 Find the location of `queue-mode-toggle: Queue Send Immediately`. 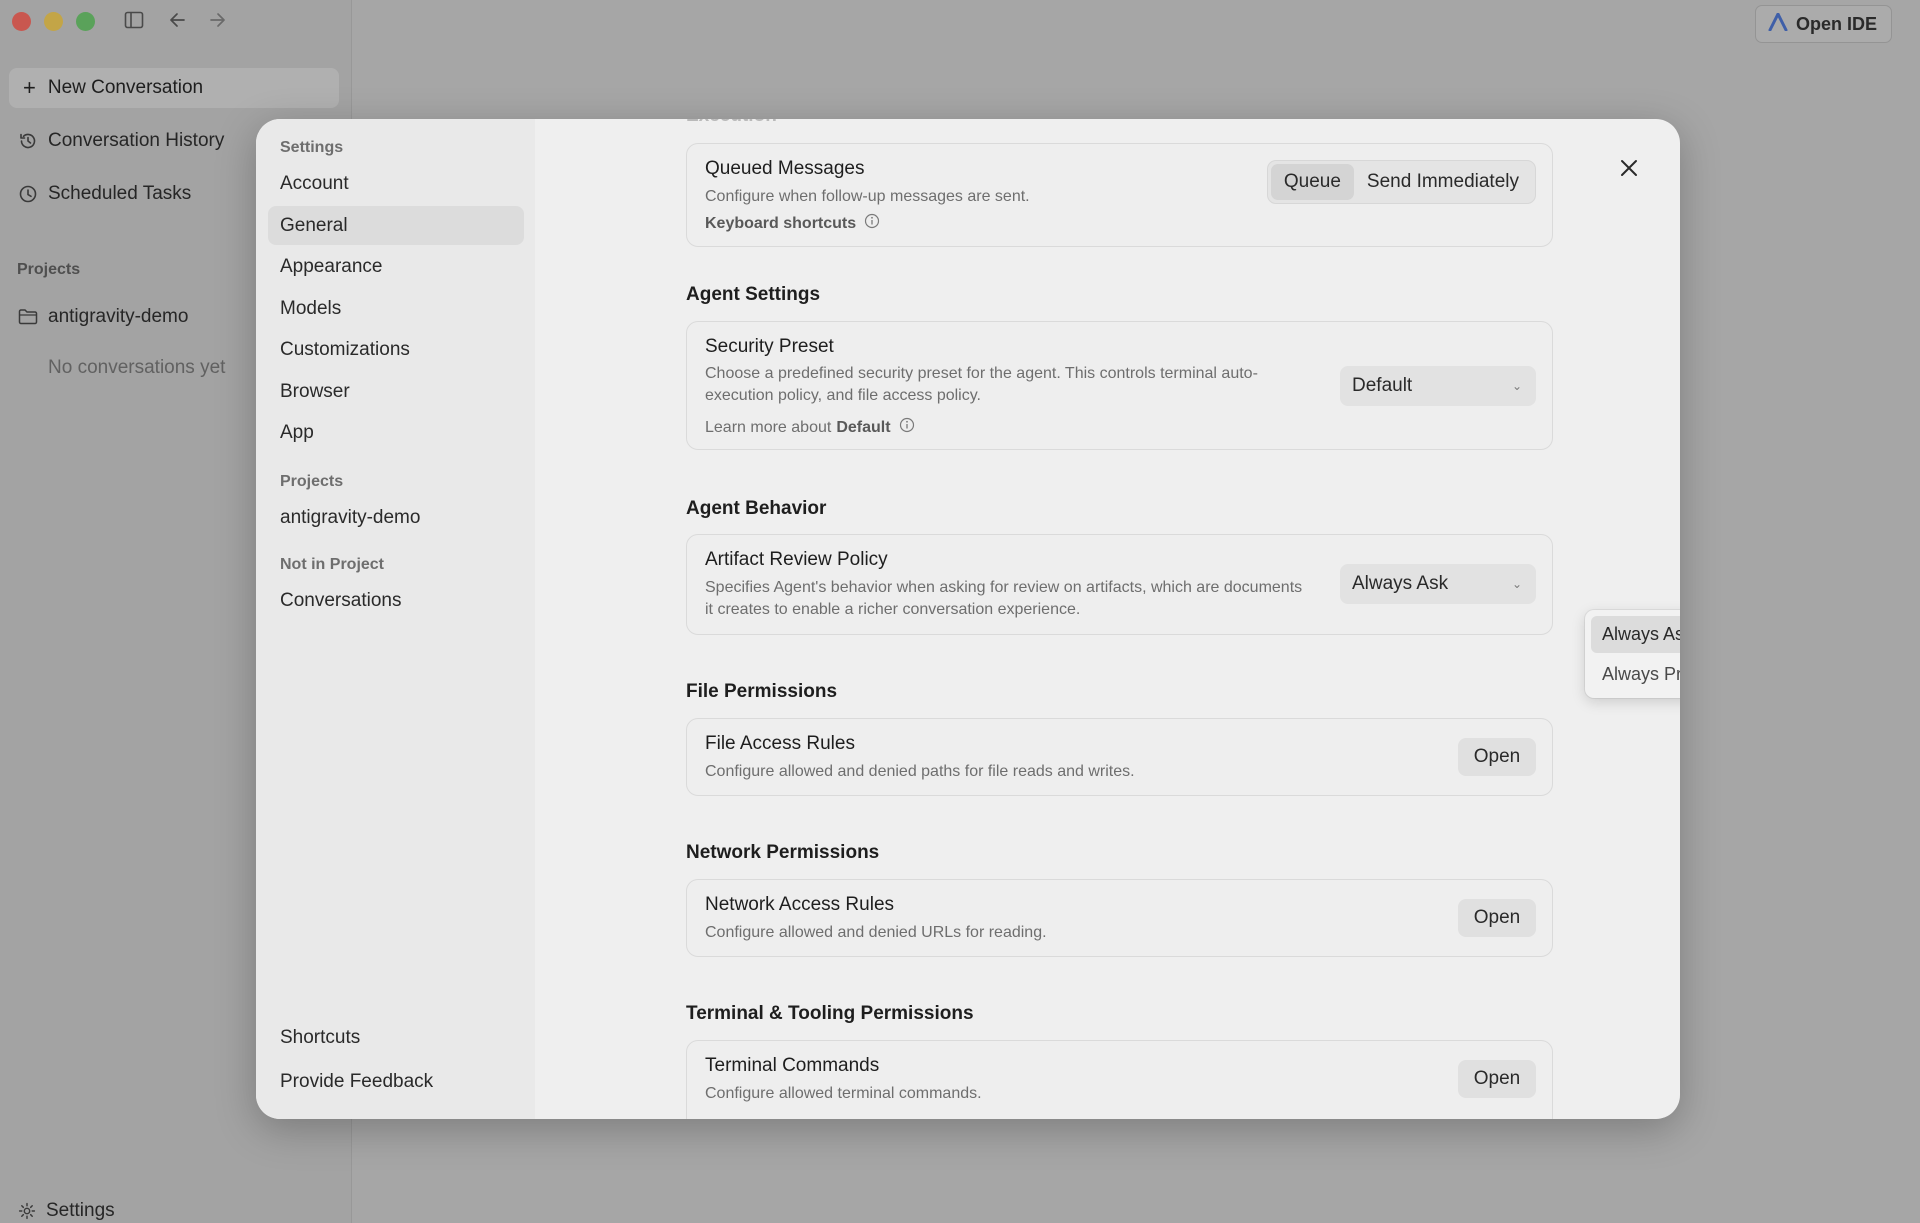

queue-mode-toggle: Queue Send Immediately is located at coordinates (1401, 182).